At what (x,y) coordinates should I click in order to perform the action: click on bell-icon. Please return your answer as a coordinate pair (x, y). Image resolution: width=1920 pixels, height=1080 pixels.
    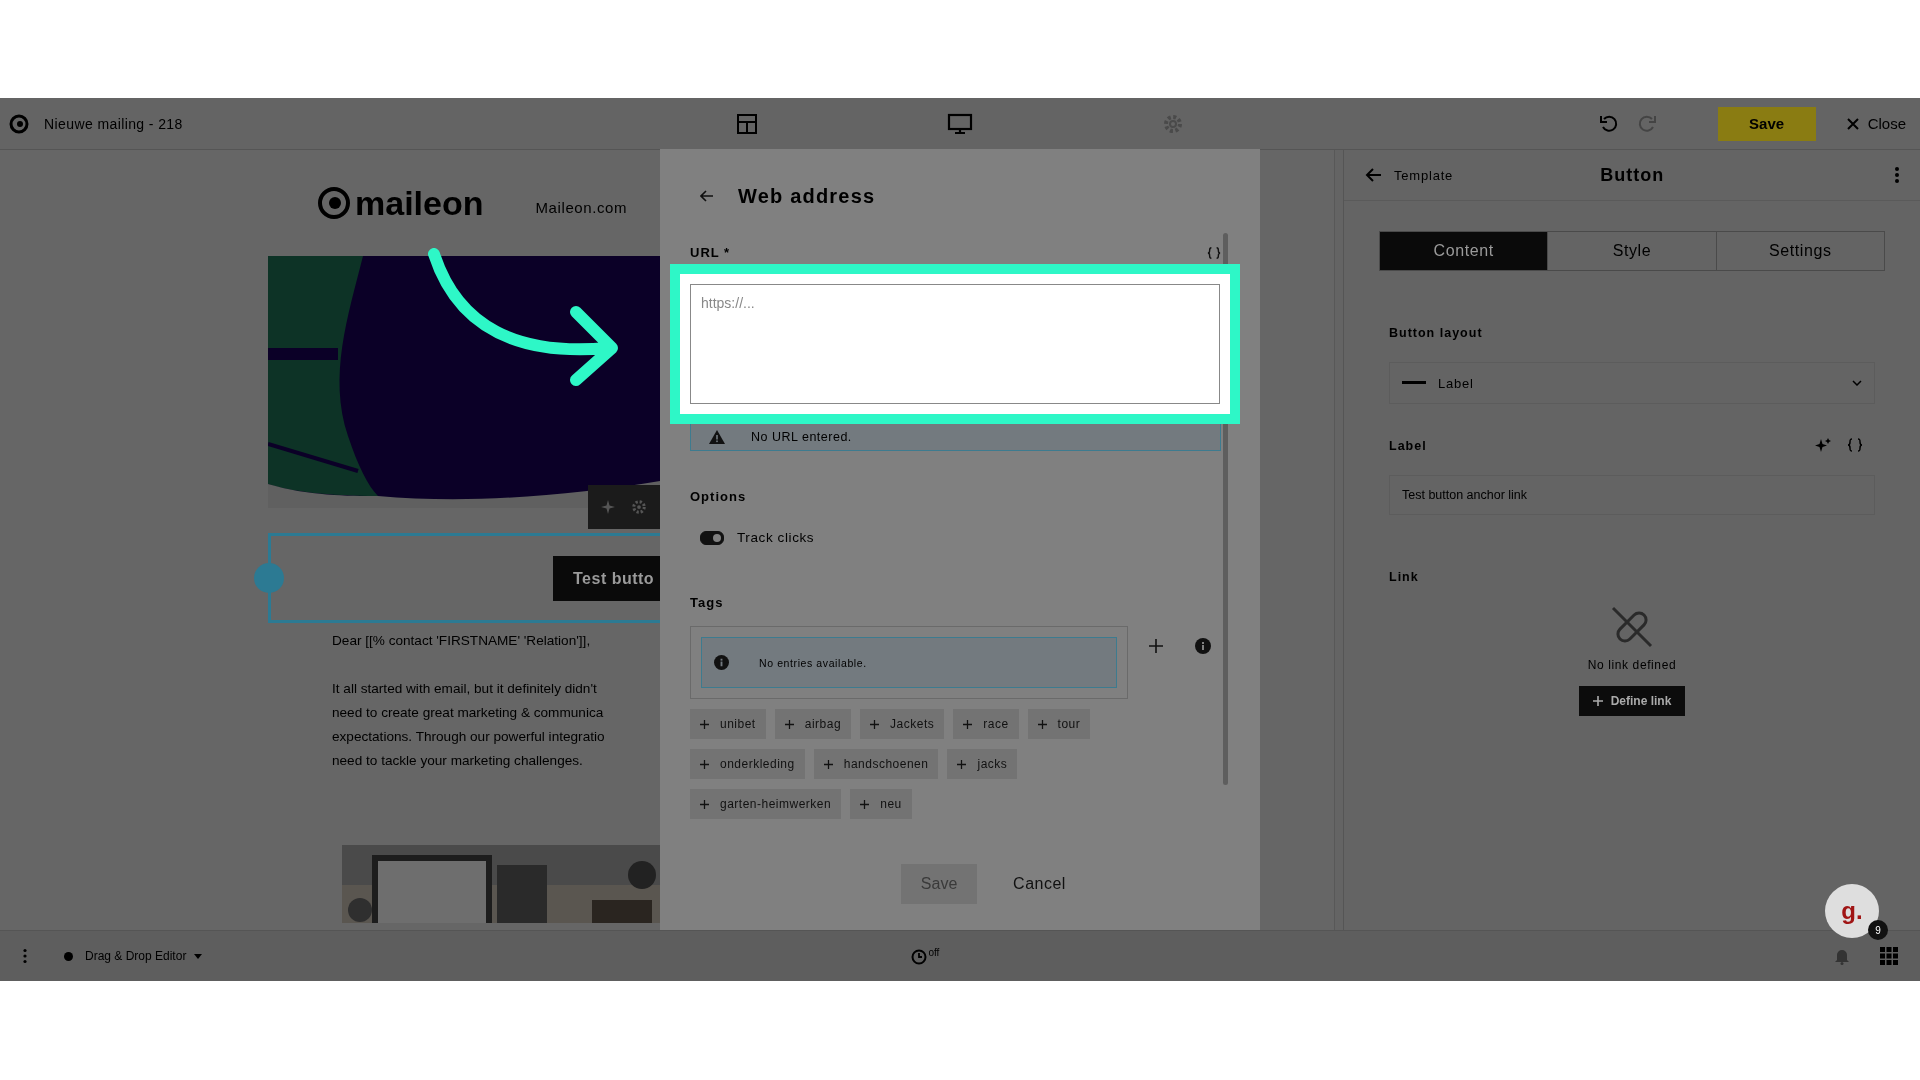
    Looking at the image, I should click on (1842, 956).